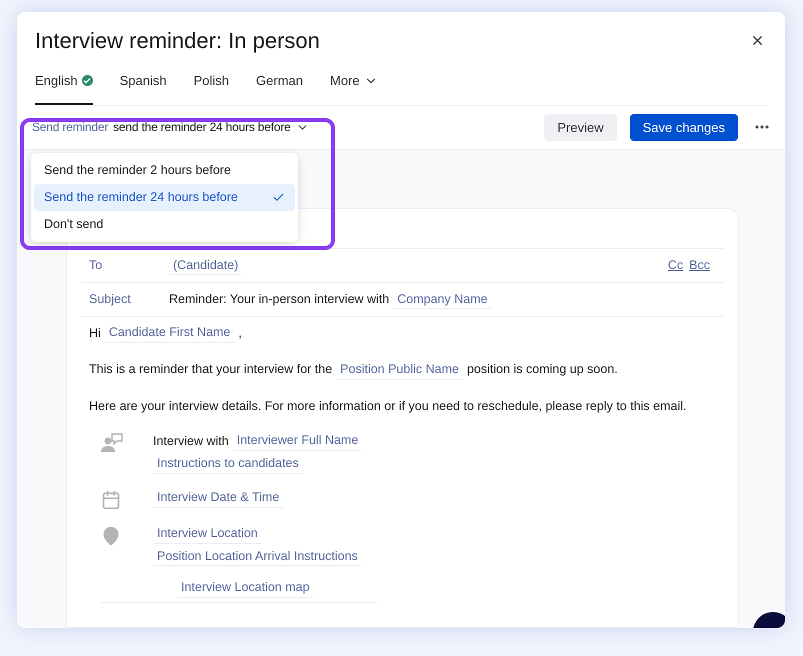 The height and width of the screenshot is (656, 803). What do you see at coordinates (684, 127) in the screenshot?
I see `save-button: Save changes` at bounding box center [684, 127].